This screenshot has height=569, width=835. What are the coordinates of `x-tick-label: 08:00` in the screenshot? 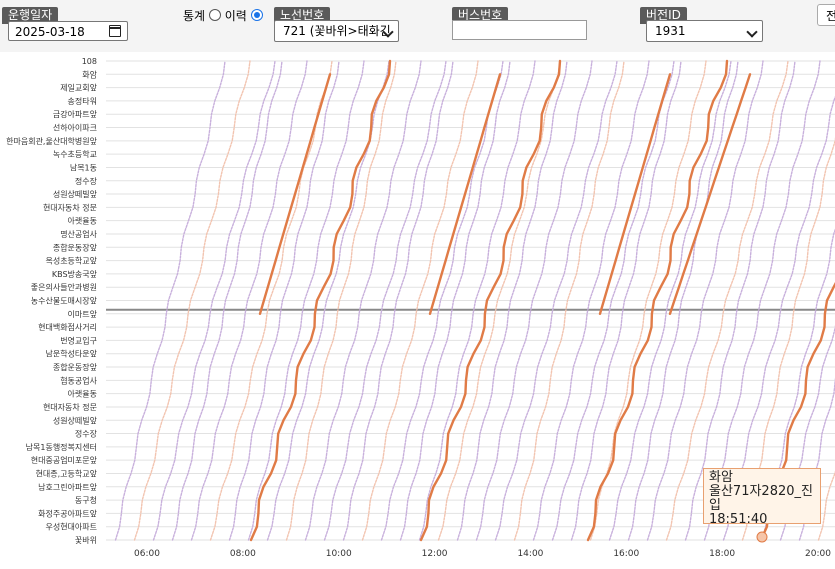 It's located at (243, 554).